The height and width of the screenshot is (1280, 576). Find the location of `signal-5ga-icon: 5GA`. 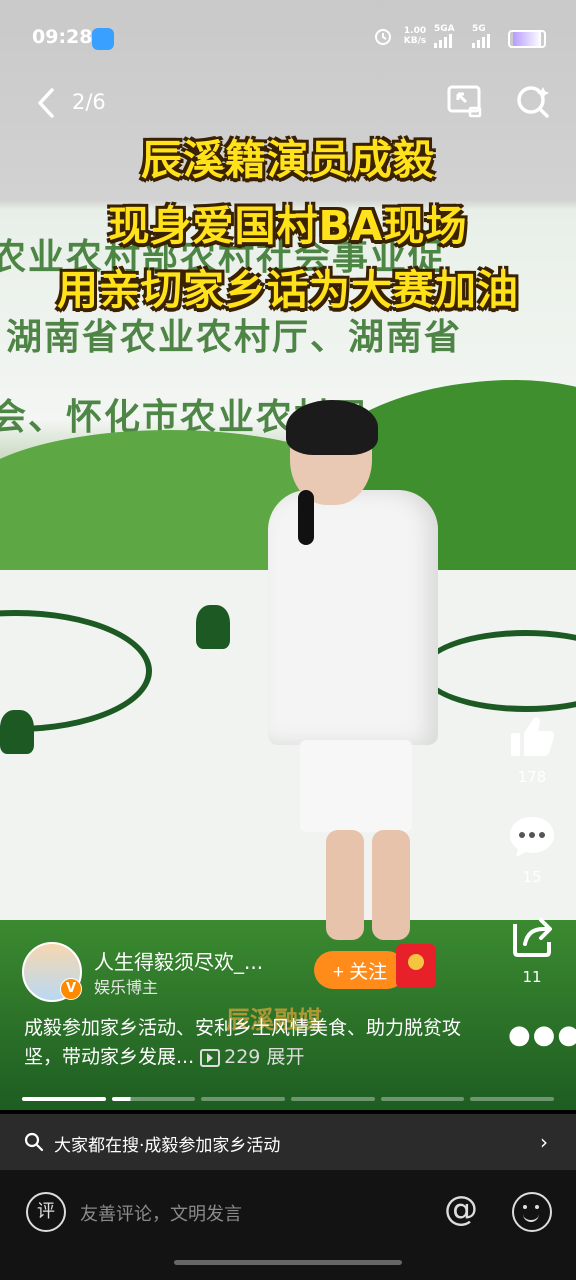

signal-5ga-icon: 5GA is located at coordinates (450, 36).